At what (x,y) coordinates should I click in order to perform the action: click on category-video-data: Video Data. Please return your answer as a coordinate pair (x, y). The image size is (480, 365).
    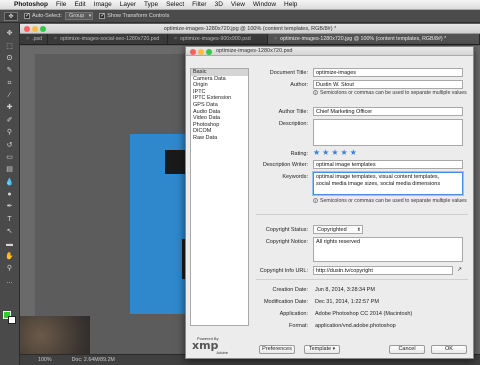
    Looking at the image, I should click on (219, 118).